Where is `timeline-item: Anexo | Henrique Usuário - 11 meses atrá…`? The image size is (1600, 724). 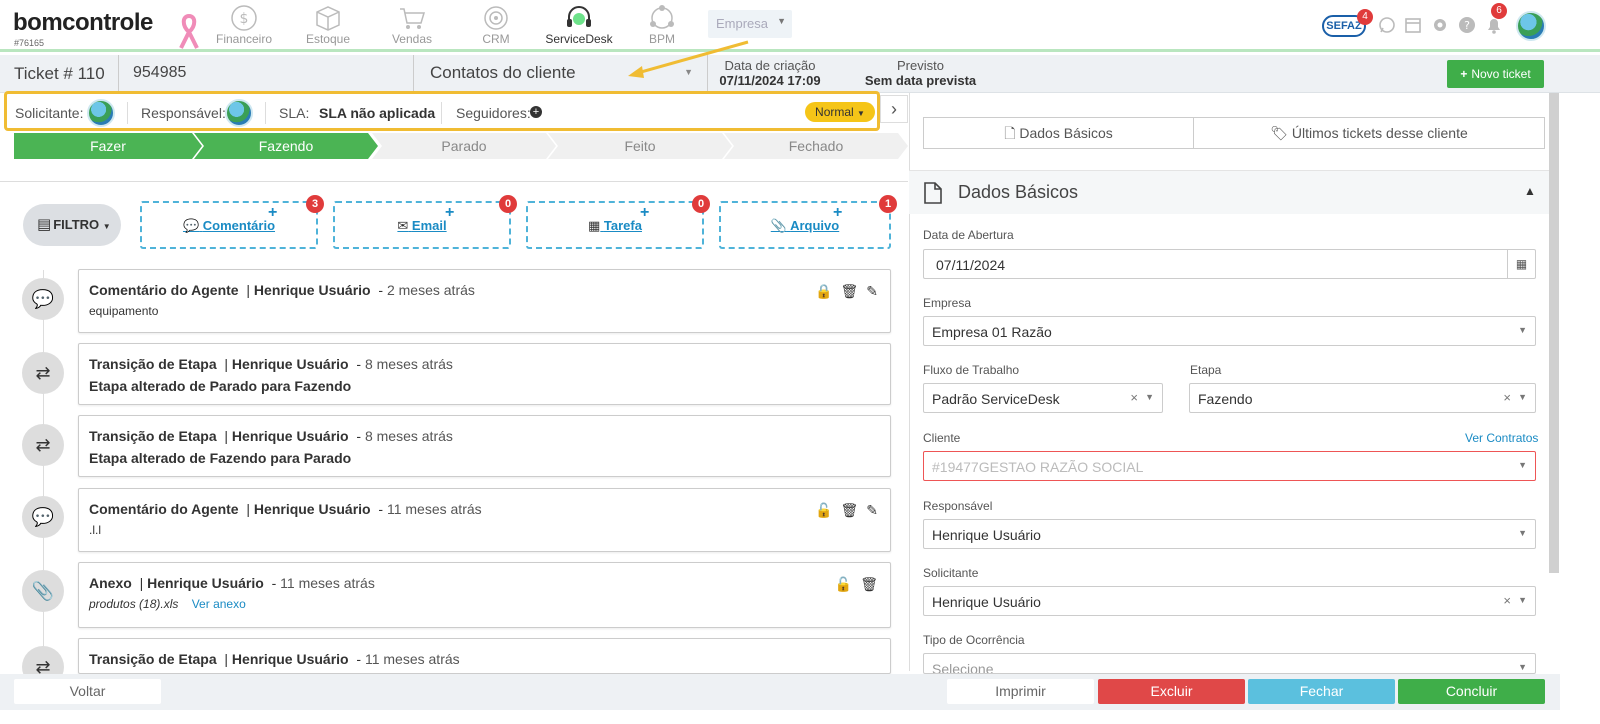 timeline-item: Anexo | Henrique Usuário - 11 meses atrá… is located at coordinates (484, 595).